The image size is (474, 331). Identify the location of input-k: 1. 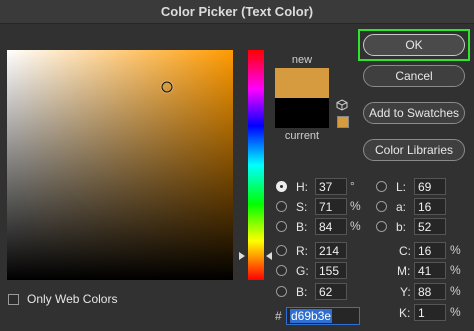
(430, 312).